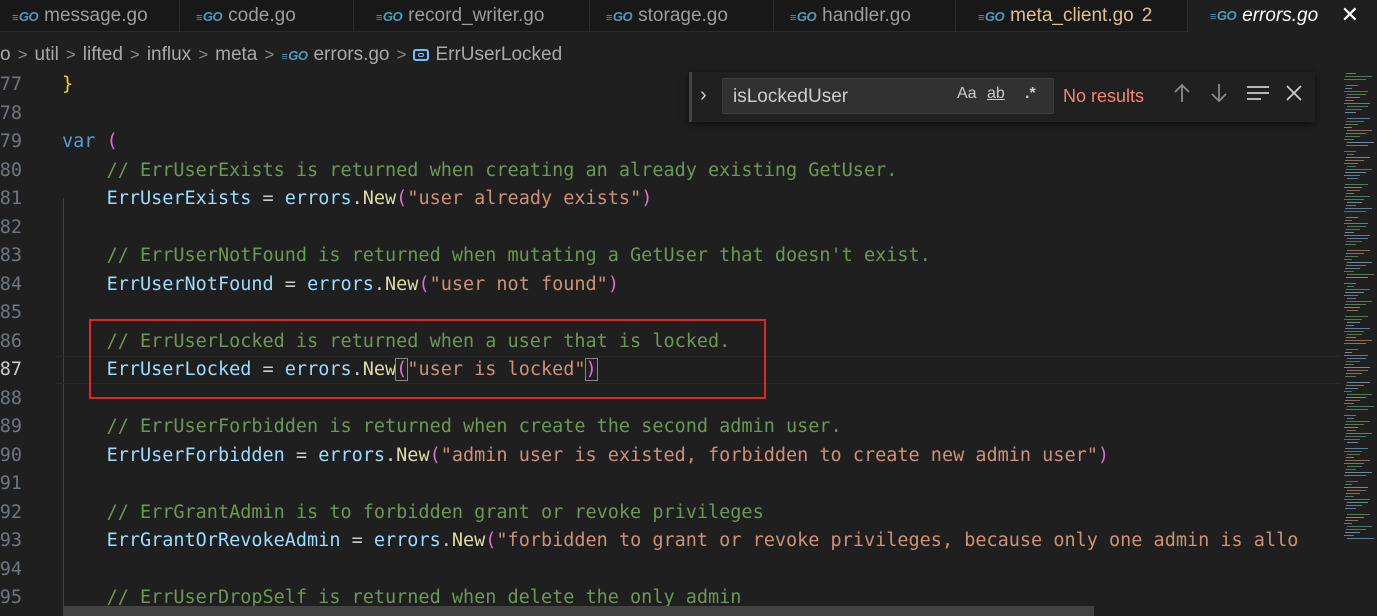 This screenshot has height=616, width=1377. I want to click on find-input, so click(838, 97).